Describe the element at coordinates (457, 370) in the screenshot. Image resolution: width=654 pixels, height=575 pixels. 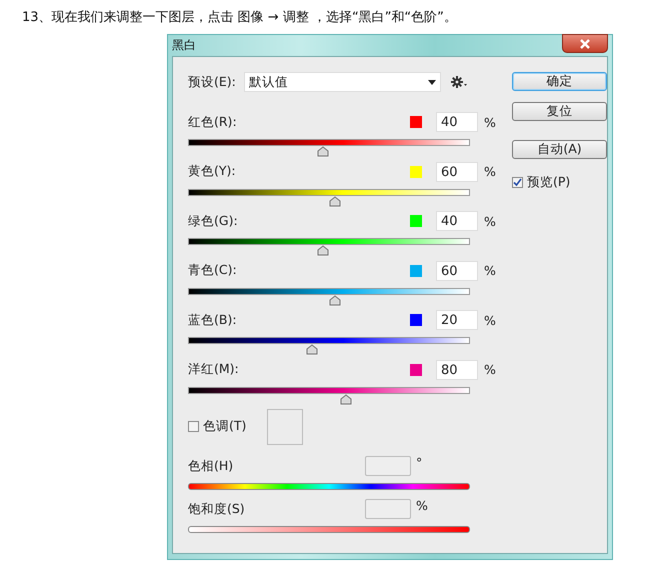
I see `percent-input: 80` at that location.